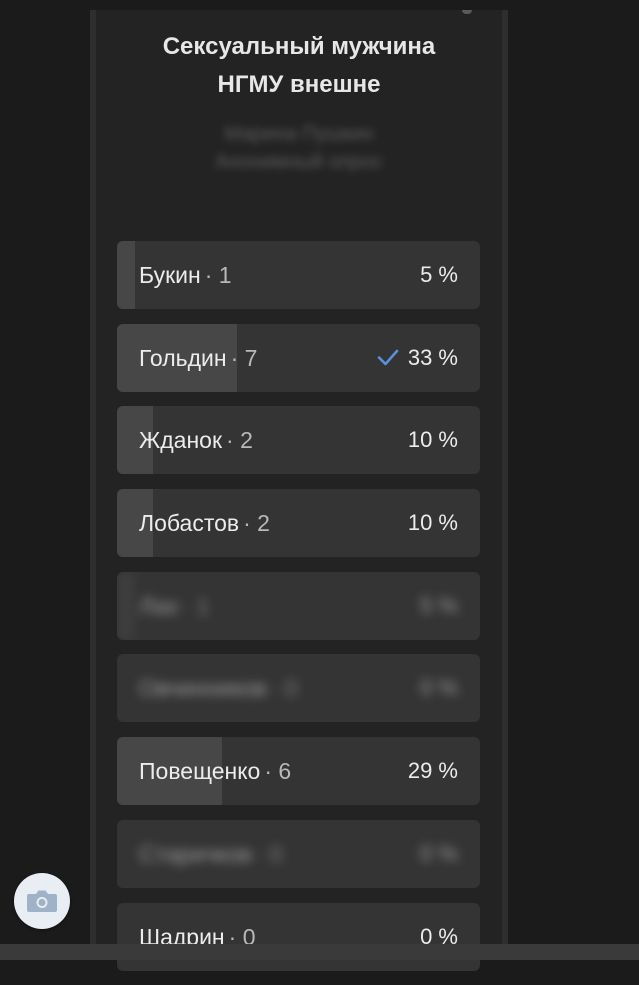 The height and width of the screenshot is (985, 639). Describe the element at coordinates (285, 771) in the screenshot. I see `poll-option-count-value: 6` at that location.